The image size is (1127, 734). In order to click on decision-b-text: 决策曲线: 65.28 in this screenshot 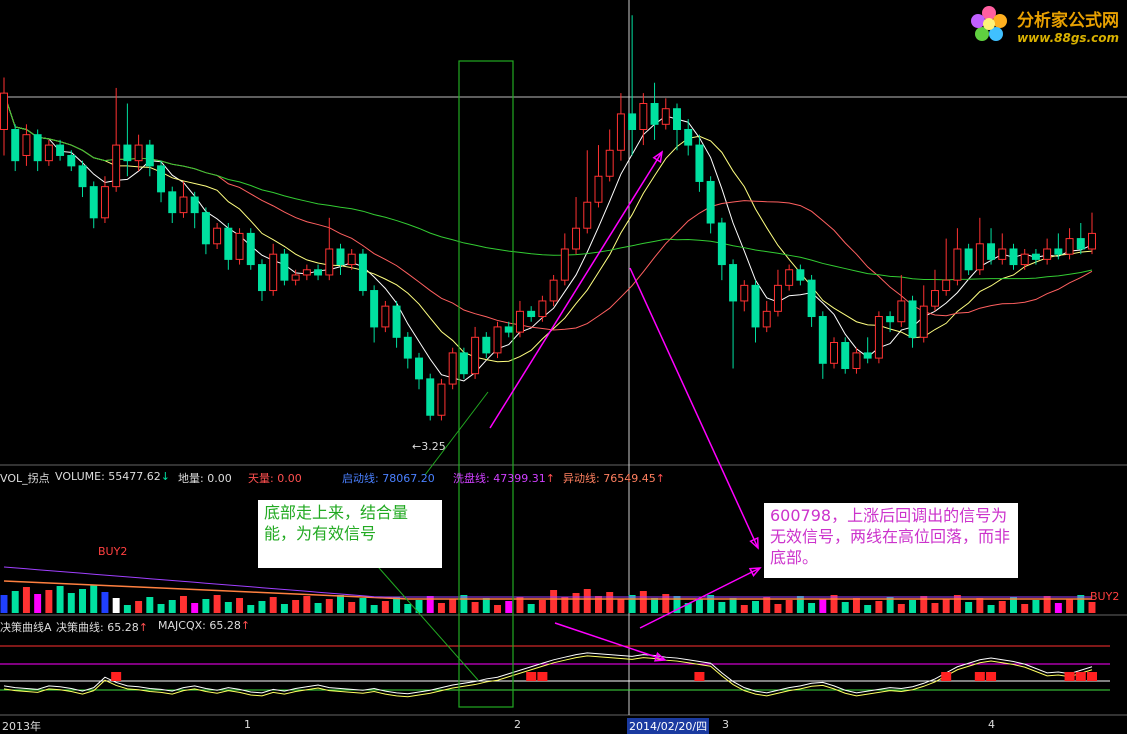, I will do `click(97, 627)`.